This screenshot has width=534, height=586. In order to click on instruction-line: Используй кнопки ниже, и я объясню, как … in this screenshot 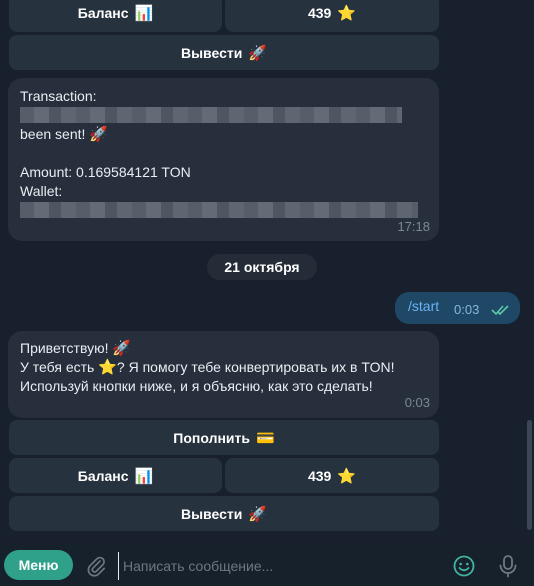, I will do `click(196, 386)`.